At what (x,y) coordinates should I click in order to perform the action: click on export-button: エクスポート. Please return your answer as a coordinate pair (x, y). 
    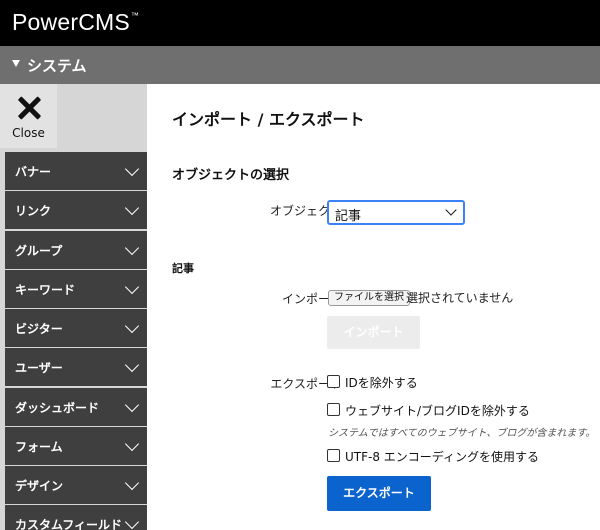
    Looking at the image, I should click on (379, 493).